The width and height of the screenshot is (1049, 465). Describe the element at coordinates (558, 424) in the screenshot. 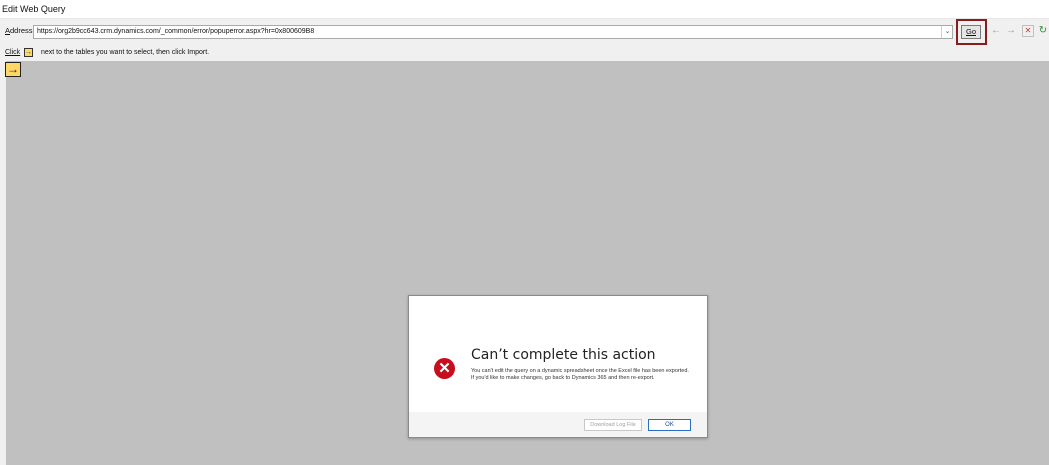

I see `dialog-footer: Download Log File OK` at that location.